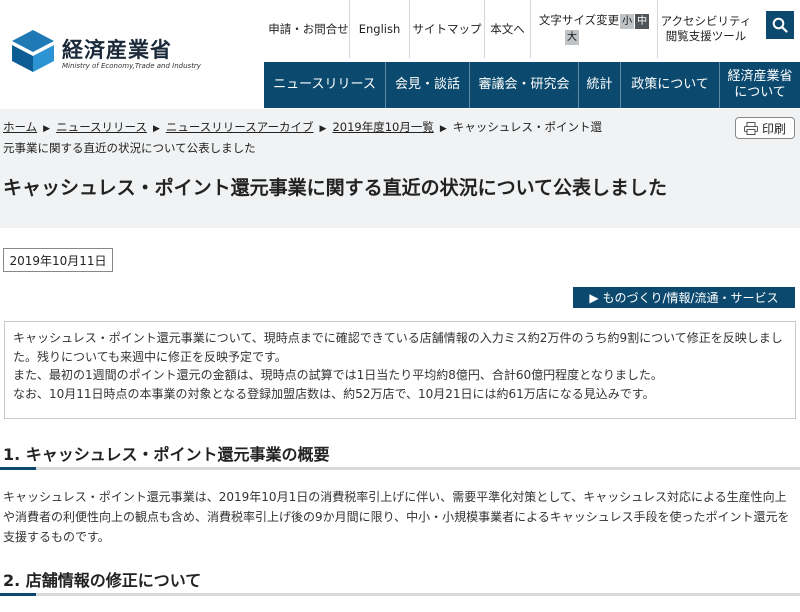  I want to click on print-button: 印刷, so click(765, 128).